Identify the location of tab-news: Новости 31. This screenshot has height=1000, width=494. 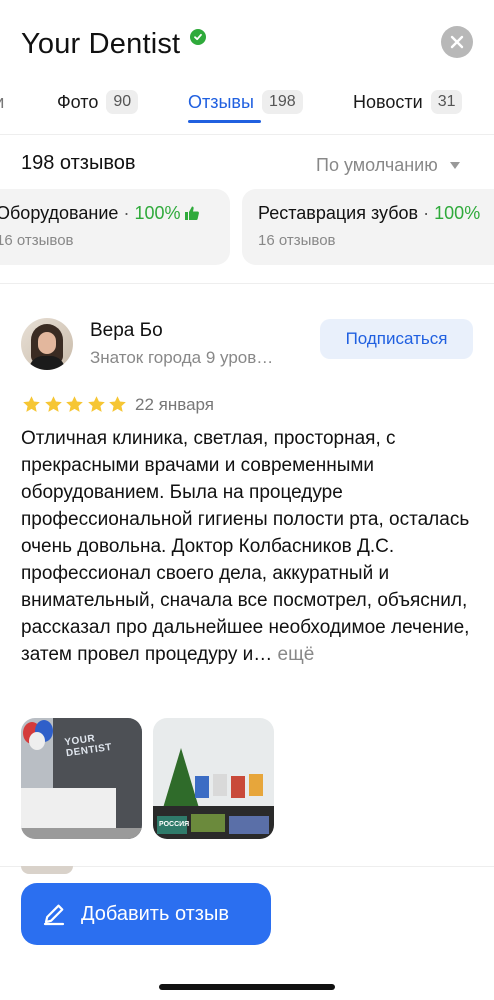
(408, 102).